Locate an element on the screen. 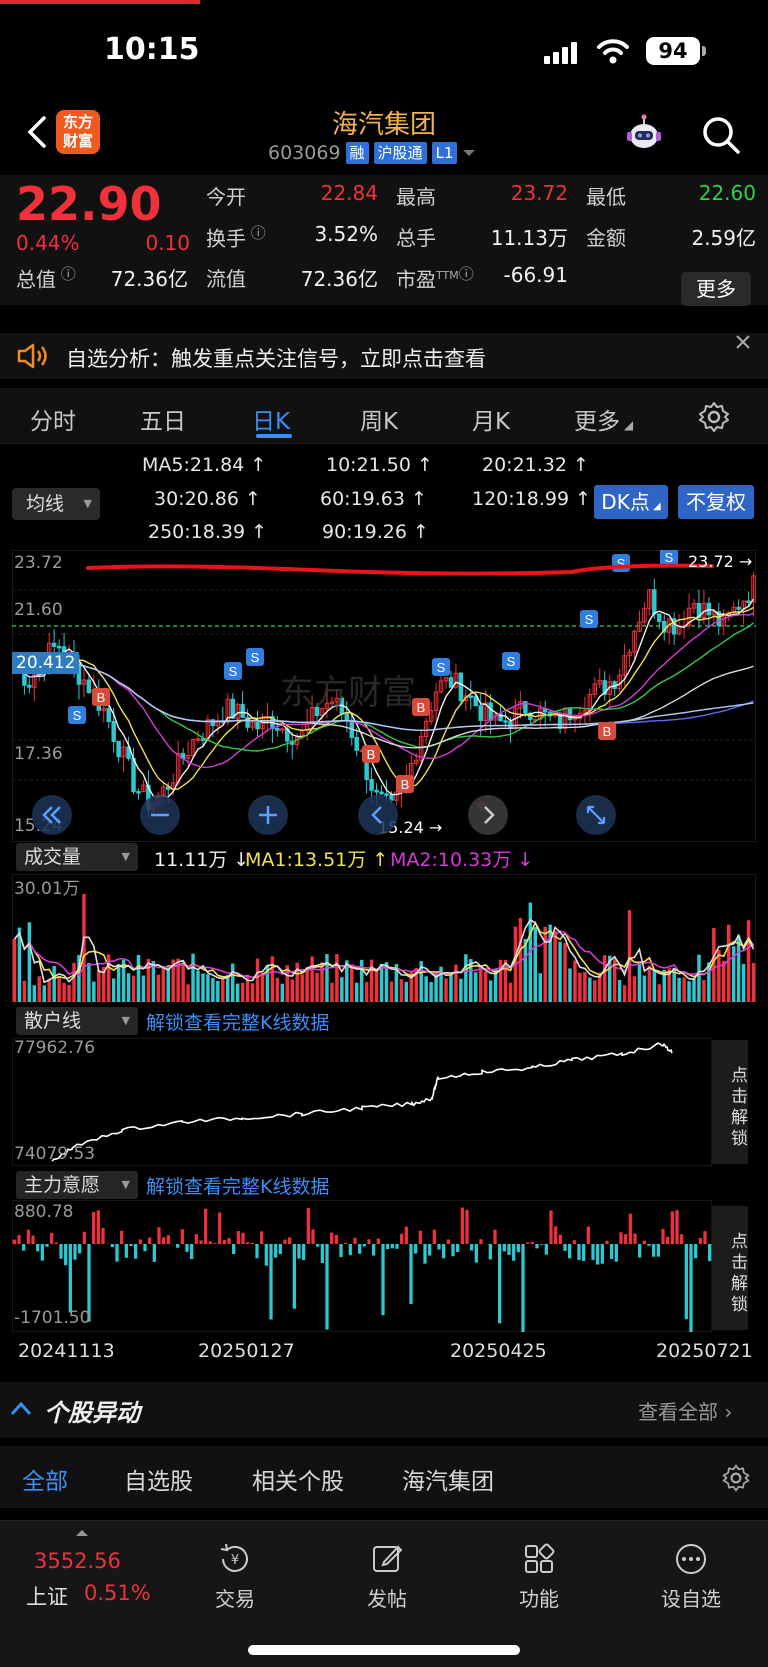  scroll-left-icon is located at coordinates (378, 815).